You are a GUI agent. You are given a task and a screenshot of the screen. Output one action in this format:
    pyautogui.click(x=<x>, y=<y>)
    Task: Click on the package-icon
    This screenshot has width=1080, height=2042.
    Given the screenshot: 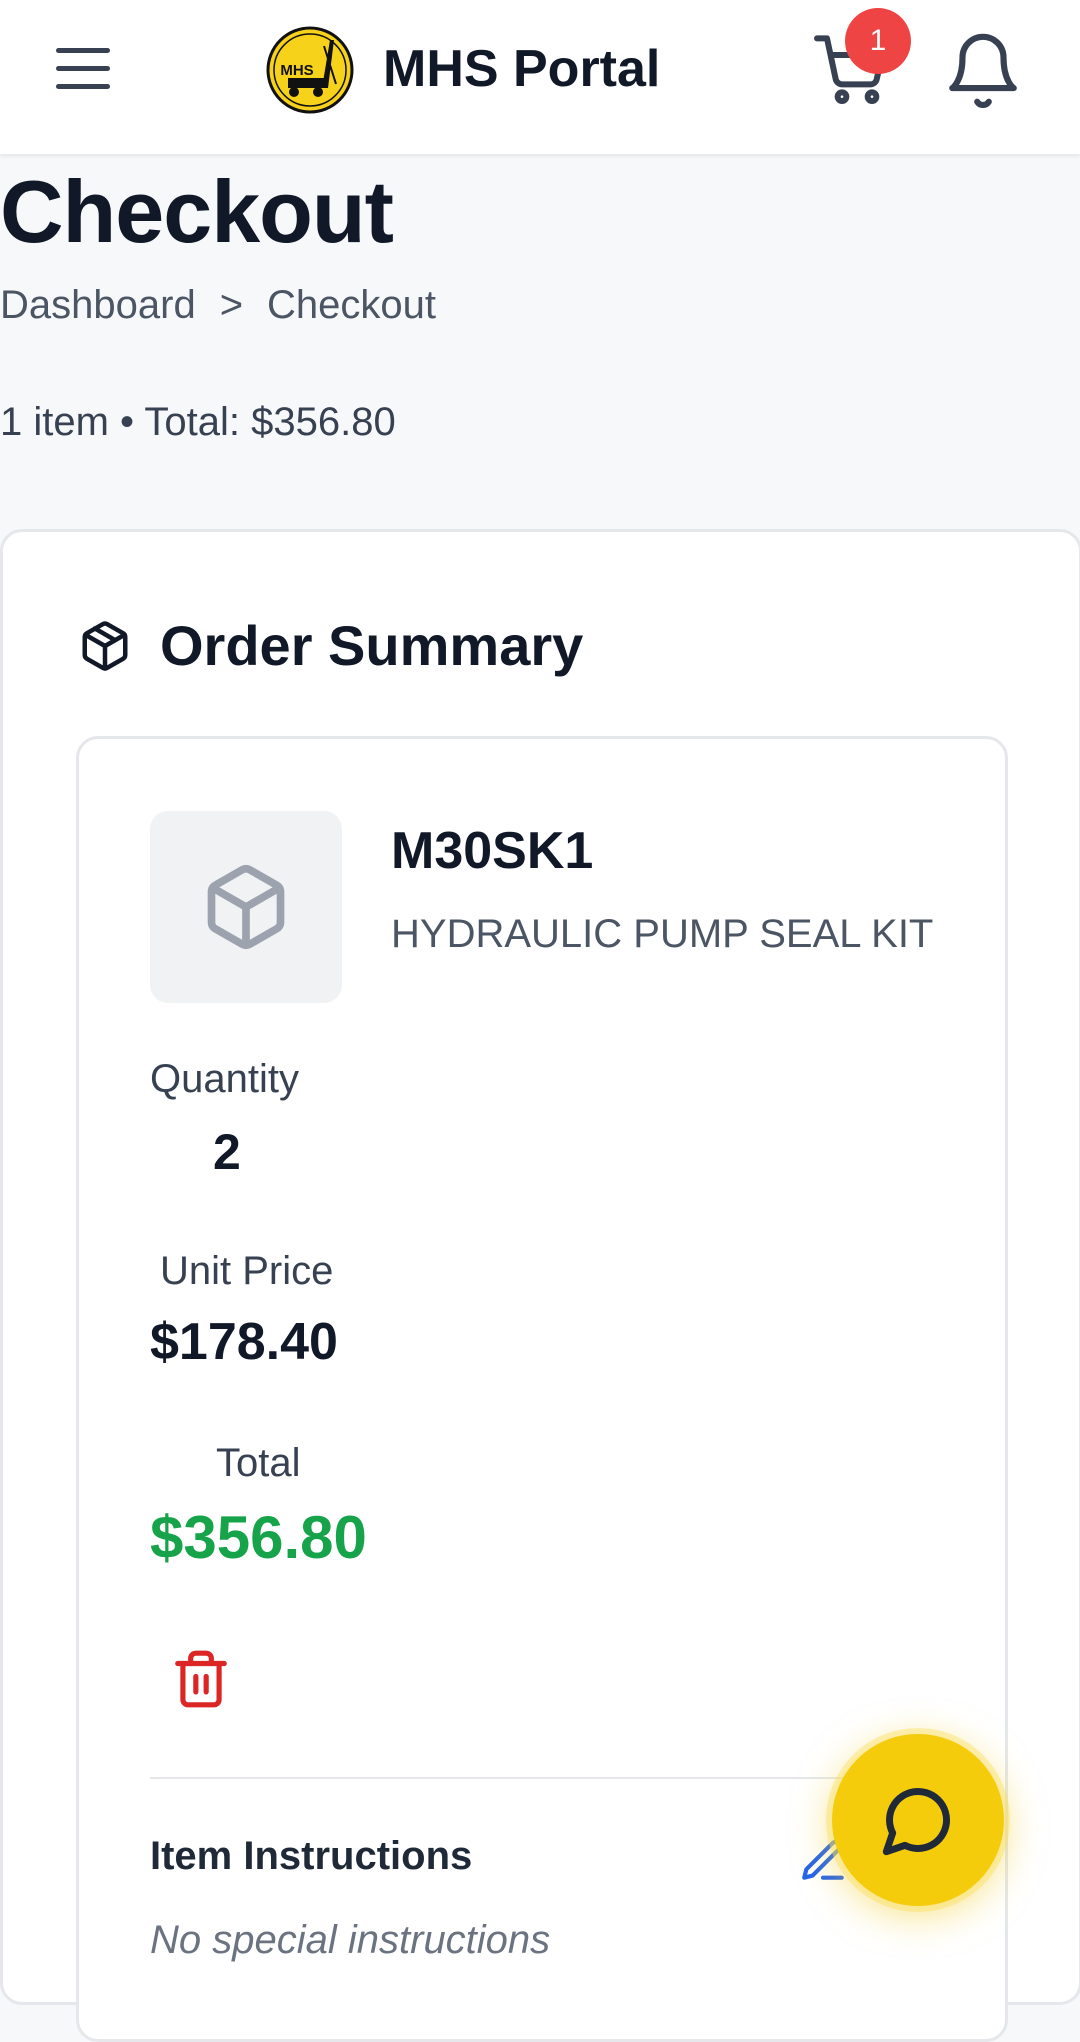 What is the action you would take?
    pyautogui.click(x=105, y=646)
    